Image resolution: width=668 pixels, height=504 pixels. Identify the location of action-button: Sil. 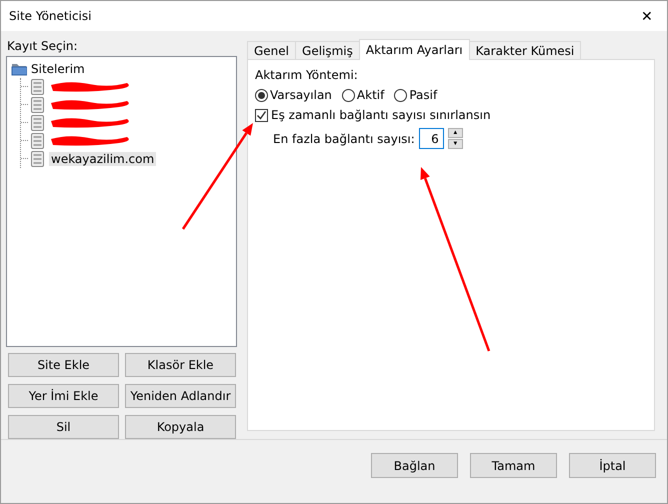
(63, 427).